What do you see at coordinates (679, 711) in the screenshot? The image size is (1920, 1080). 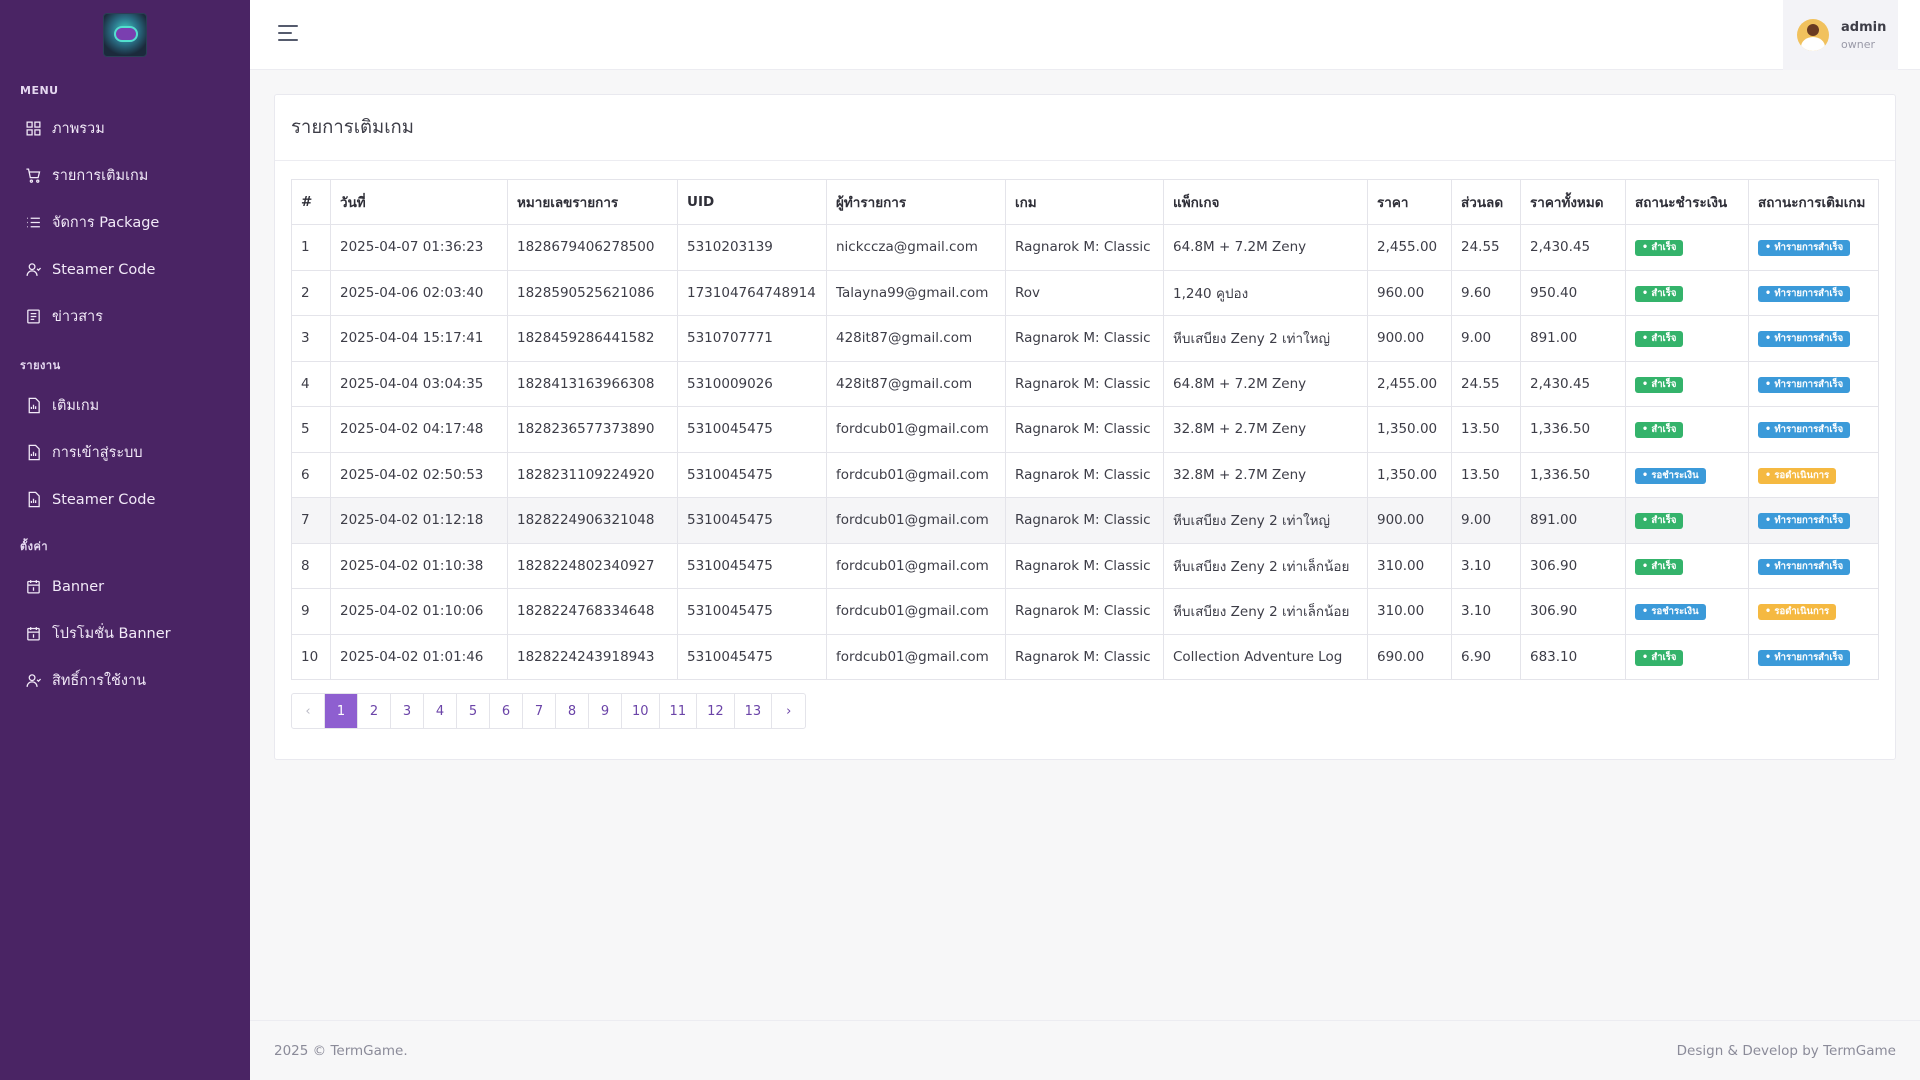 I see `pagination-page: 11` at bounding box center [679, 711].